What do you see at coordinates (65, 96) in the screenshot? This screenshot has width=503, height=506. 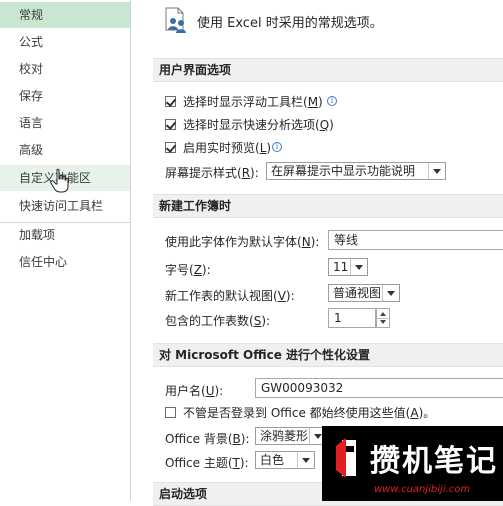 I see `sidebar-item-save: 保存` at bounding box center [65, 96].